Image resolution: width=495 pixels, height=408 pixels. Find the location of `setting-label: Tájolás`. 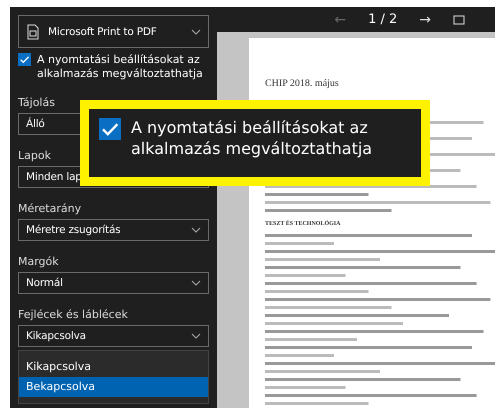

setting-label: Tájolás is located at coordinates (37, 102).